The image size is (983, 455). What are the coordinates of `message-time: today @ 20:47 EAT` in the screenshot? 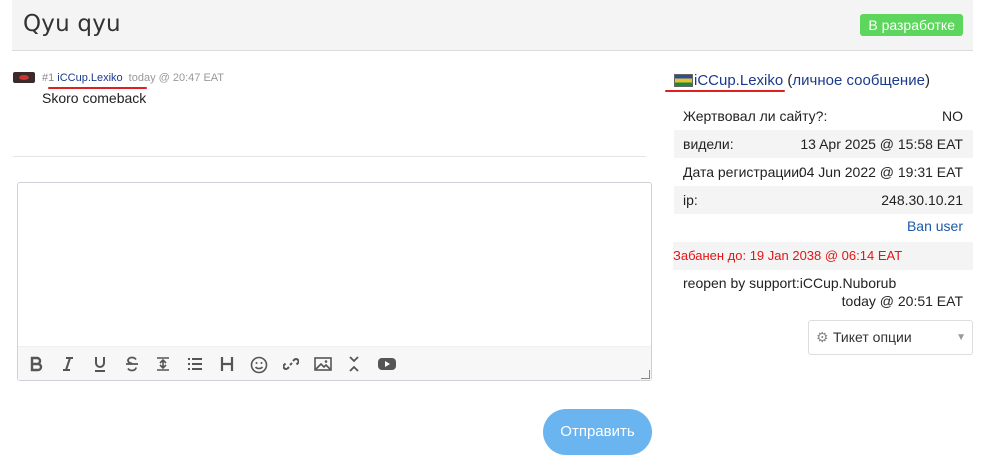 It's located at (176, 78).